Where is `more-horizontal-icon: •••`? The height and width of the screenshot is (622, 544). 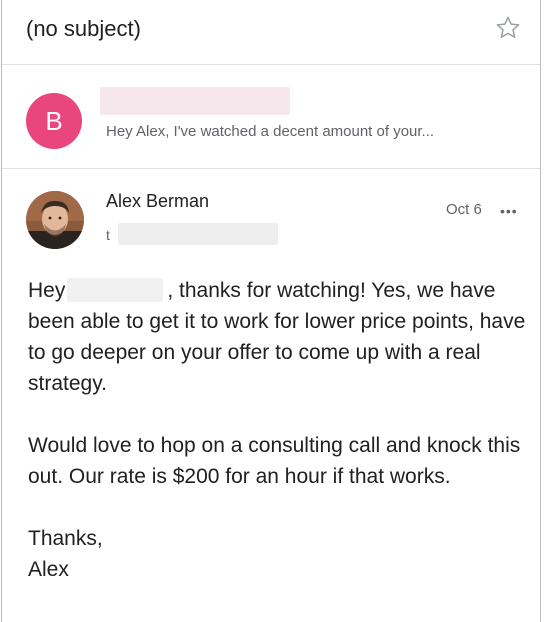
more-horizontal-icon: ••• is located at coordinates (509, 211).